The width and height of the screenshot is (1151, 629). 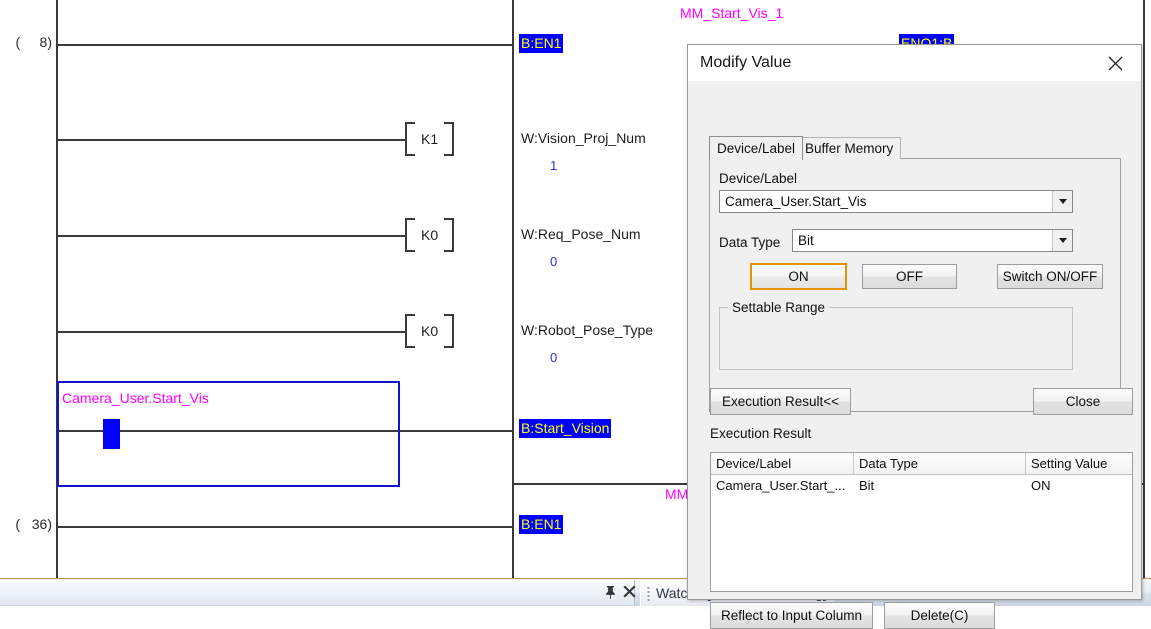 I want to click on dialog-title: Modify Value, so click(x=746, y=62).